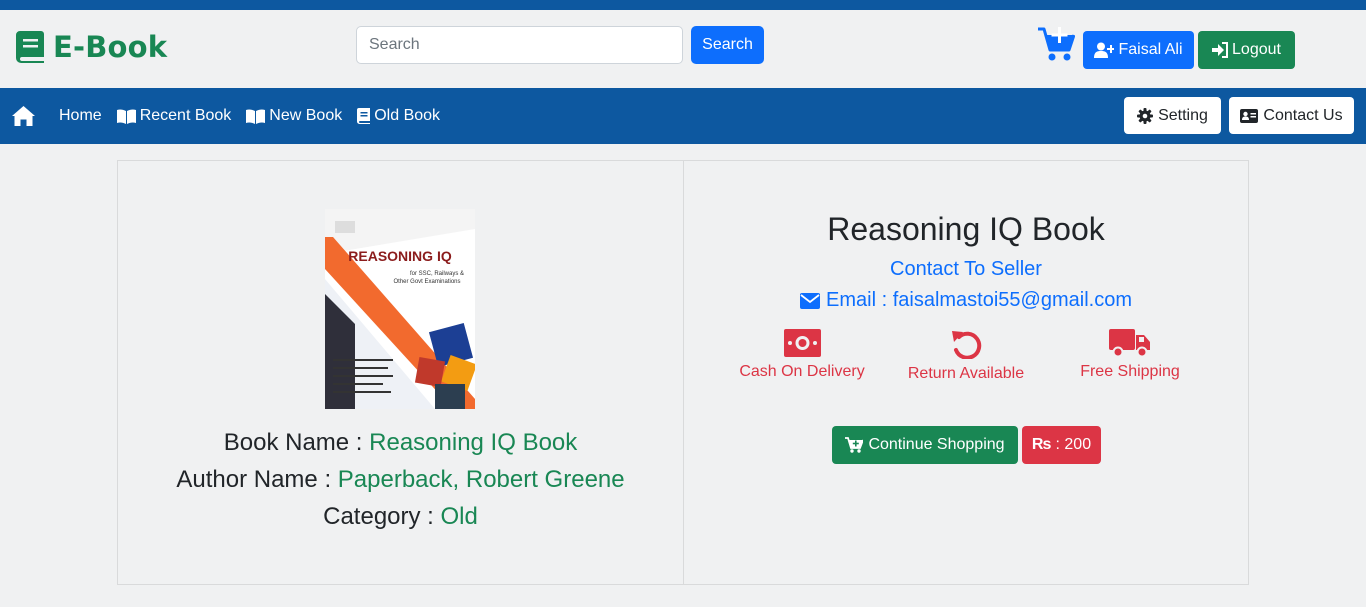 This screenshot has width=1366, height=607. What do you see at coordinates (473, 442) in the screenshot?
I see `book-name-value: Reasoning IQ Book` at bounding box center [473, 442].